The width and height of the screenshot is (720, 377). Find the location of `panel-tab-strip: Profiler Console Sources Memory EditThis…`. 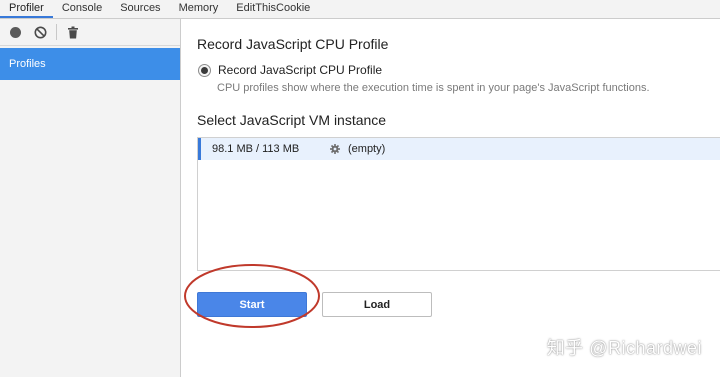

panel-tab-strip: Profiler Console Sources Memory EditThis… is located at coordinates (360, 9).